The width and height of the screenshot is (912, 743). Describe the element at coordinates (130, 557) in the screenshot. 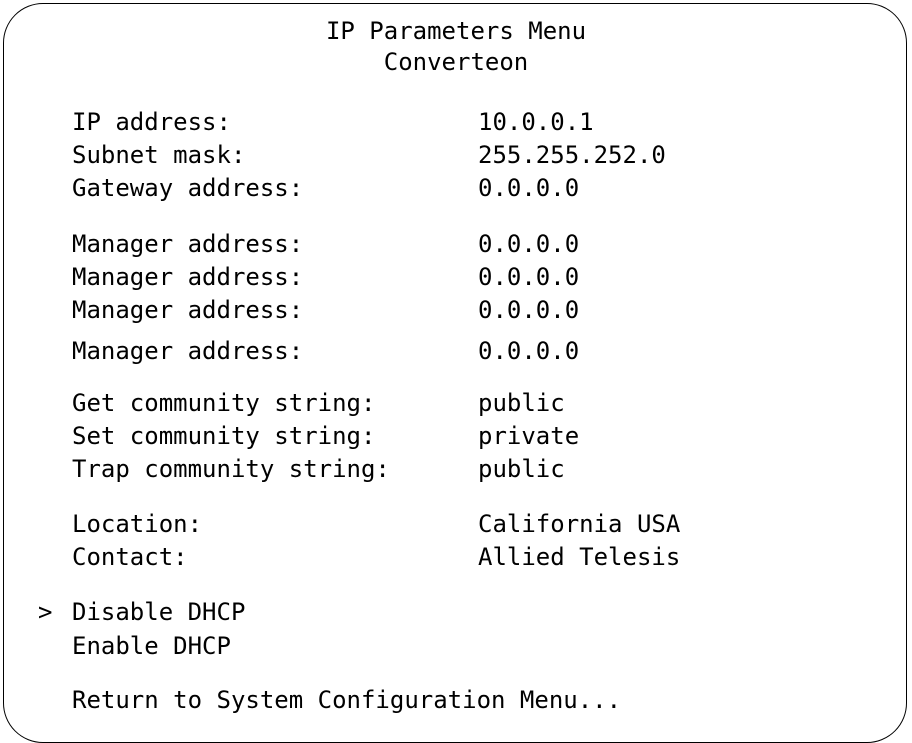

I see `contact-label: Contact:` at that location.